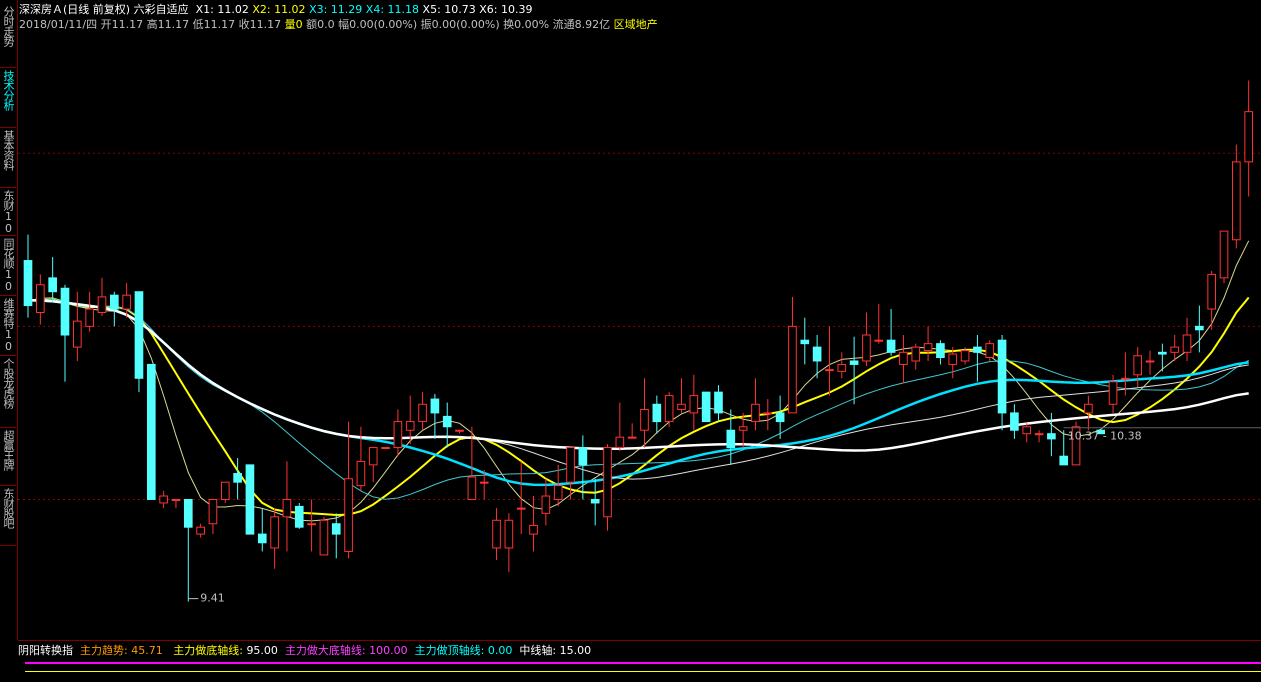 This screenshot has height=682, width=1261. I want to click on mid-axis-value: 15.00, so click(575, 650).